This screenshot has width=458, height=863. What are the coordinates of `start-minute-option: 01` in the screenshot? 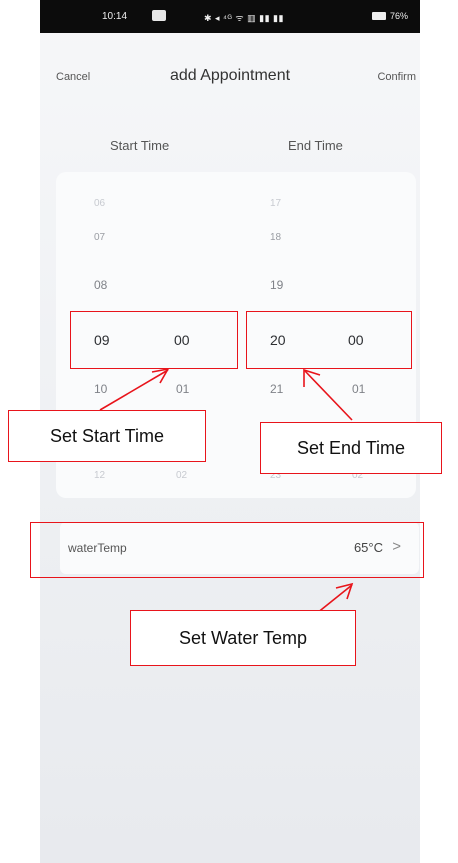 It's located at (182, 389).